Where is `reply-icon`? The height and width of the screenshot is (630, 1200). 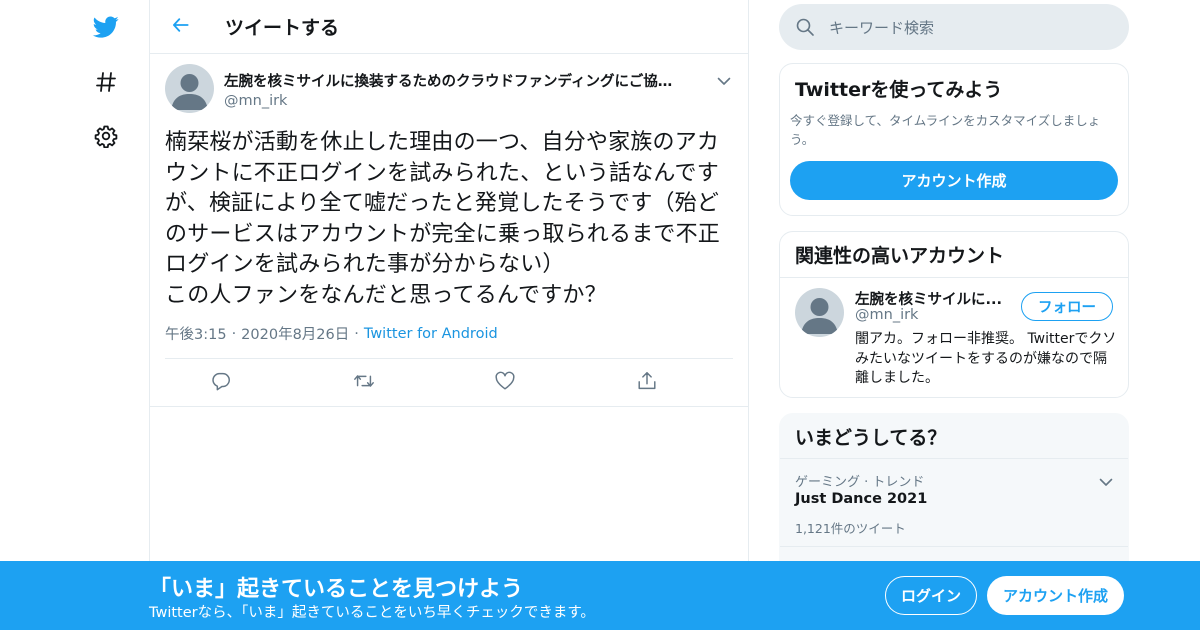 reply-icon is located at coordinates (221, 383).